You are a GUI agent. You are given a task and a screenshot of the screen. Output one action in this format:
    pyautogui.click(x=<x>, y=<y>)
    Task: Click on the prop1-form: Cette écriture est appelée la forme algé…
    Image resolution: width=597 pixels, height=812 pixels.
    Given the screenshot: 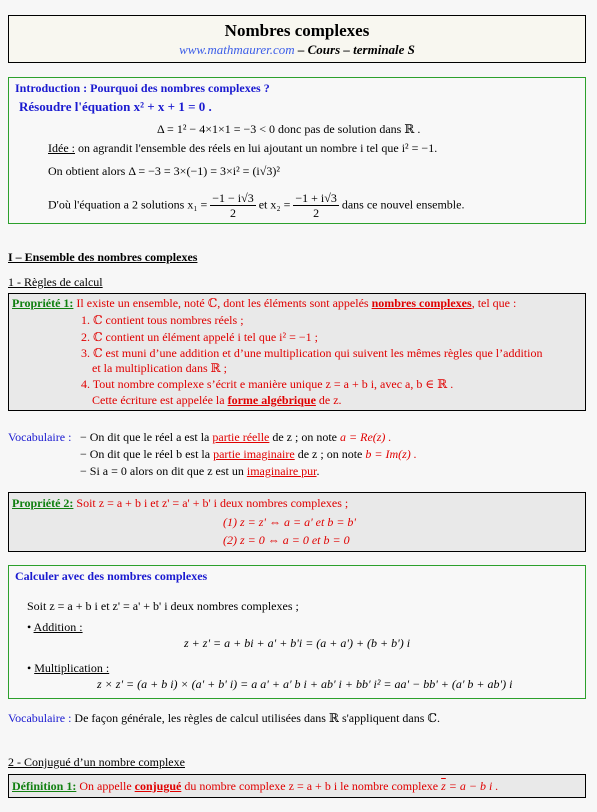 What is the action you would take?
    pyautogui.click(x=217, y=400)
    